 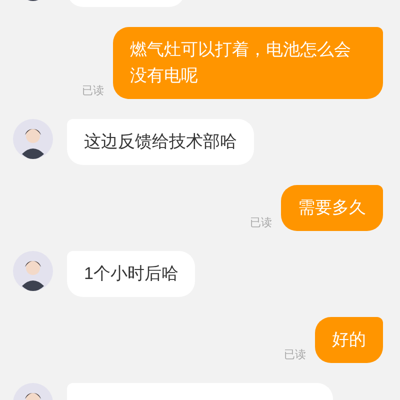 What do you see at coordinates (332, 208) in the screenshot?
I see `message-bubble: 需要多久` at bounding box center [332, 208].